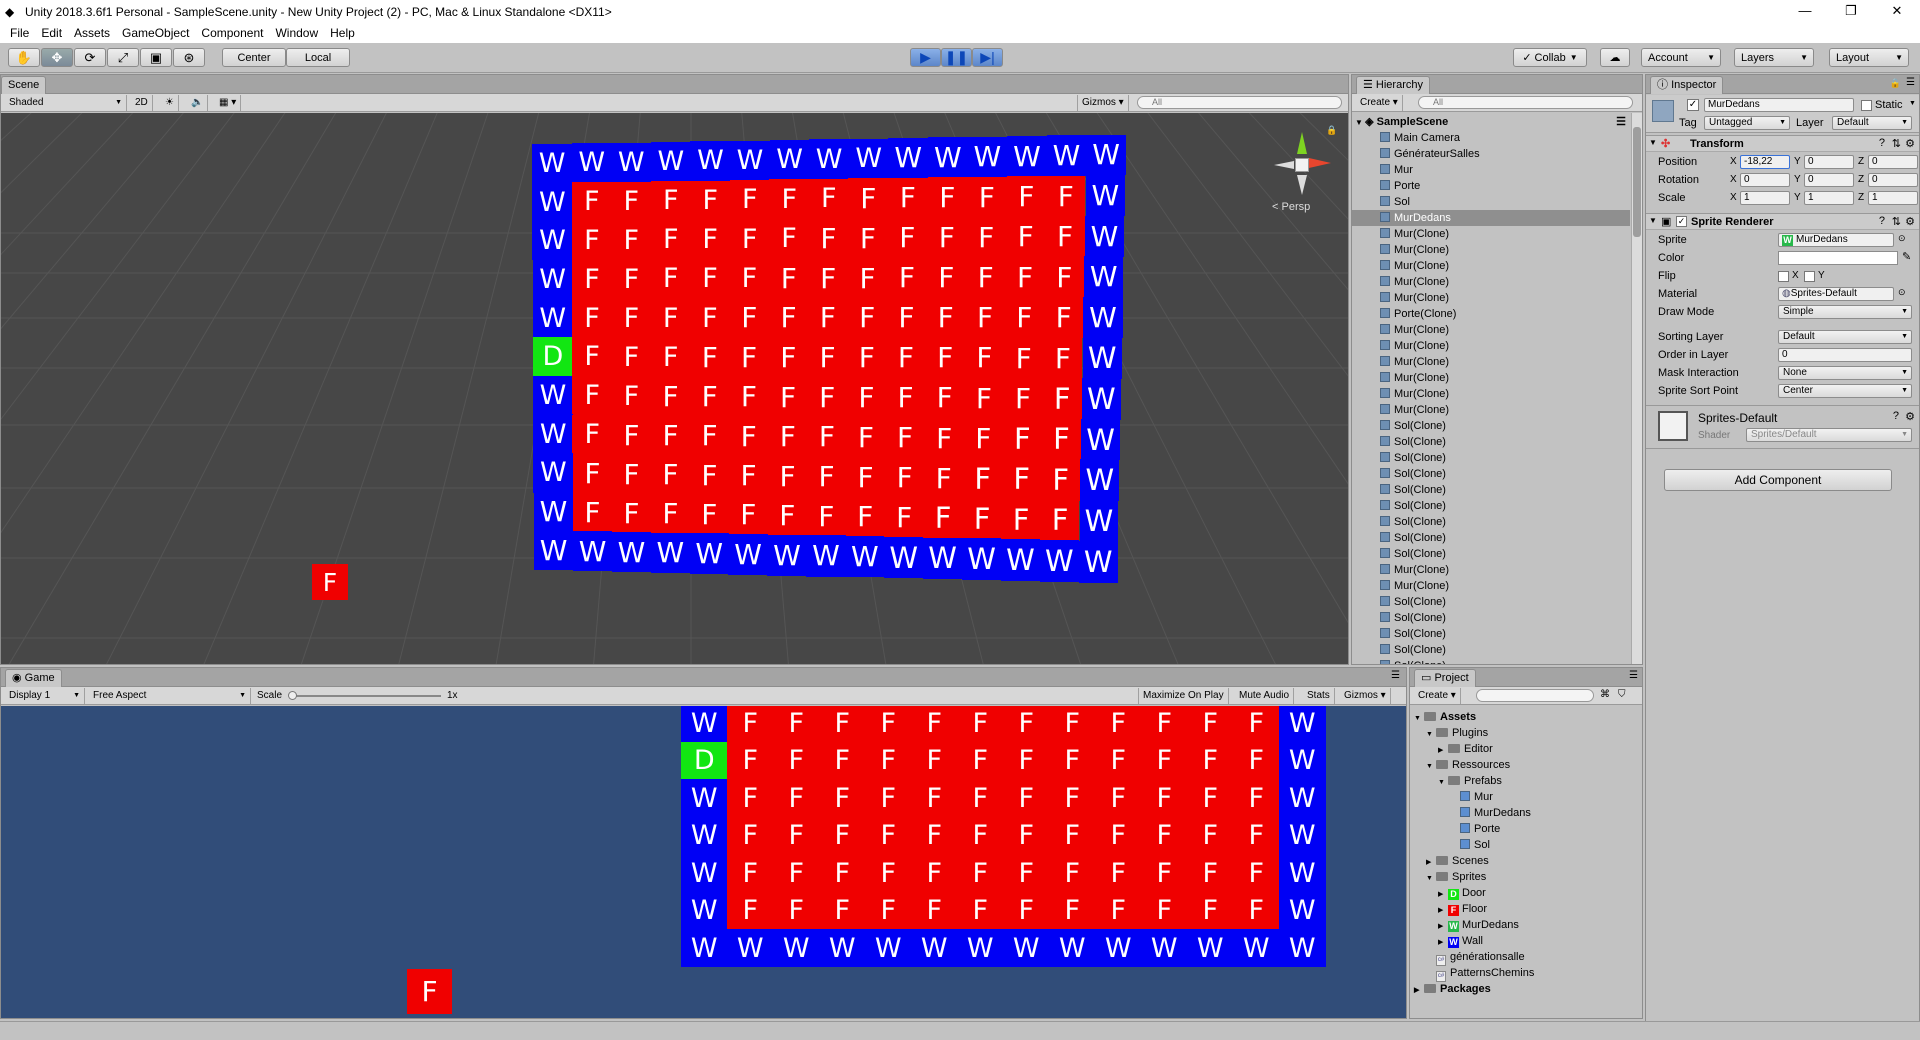 This screenshot has height=1040, width=1920. Describe the element at coordinates (1437, 696) in the screenshot. I see `project-create-button: Create ▾` at that location.